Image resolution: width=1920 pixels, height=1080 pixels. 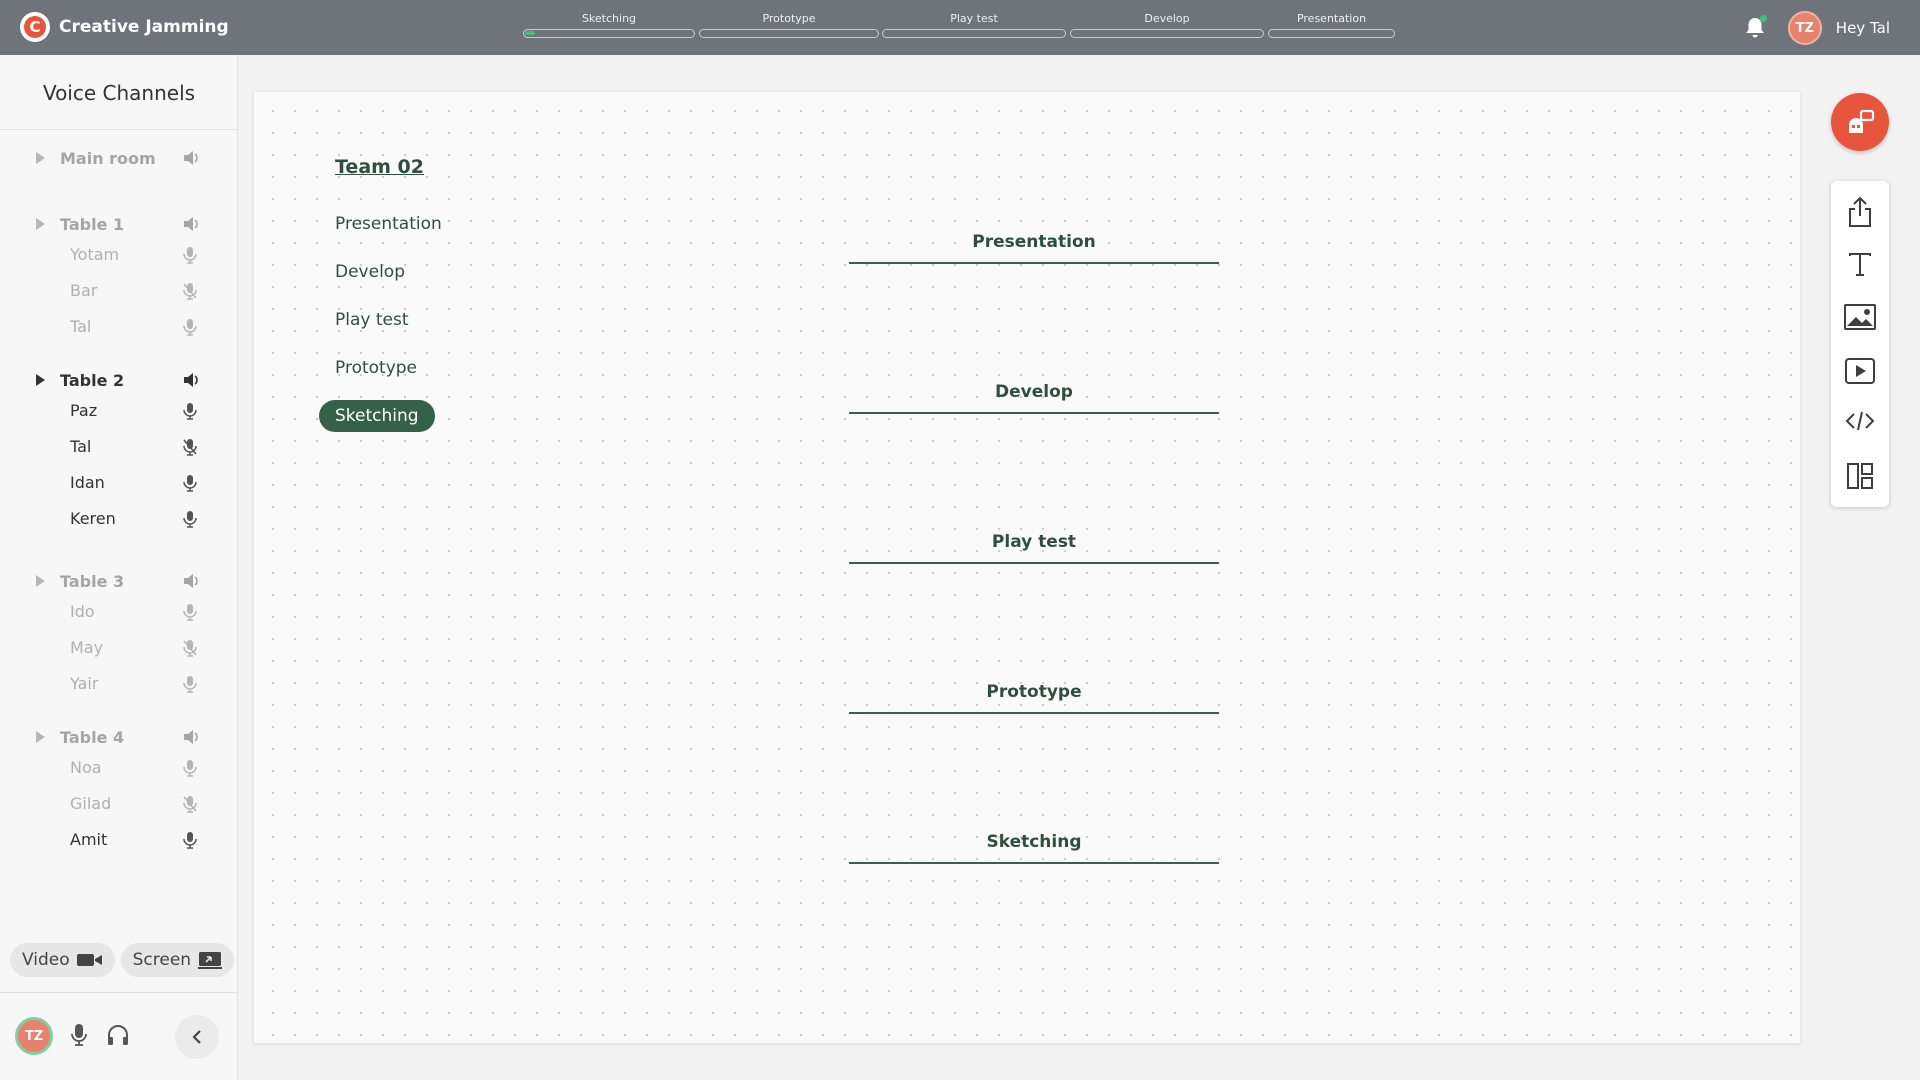 I want to click on voice-room-header: Table 1, so click(x=119, y=224).